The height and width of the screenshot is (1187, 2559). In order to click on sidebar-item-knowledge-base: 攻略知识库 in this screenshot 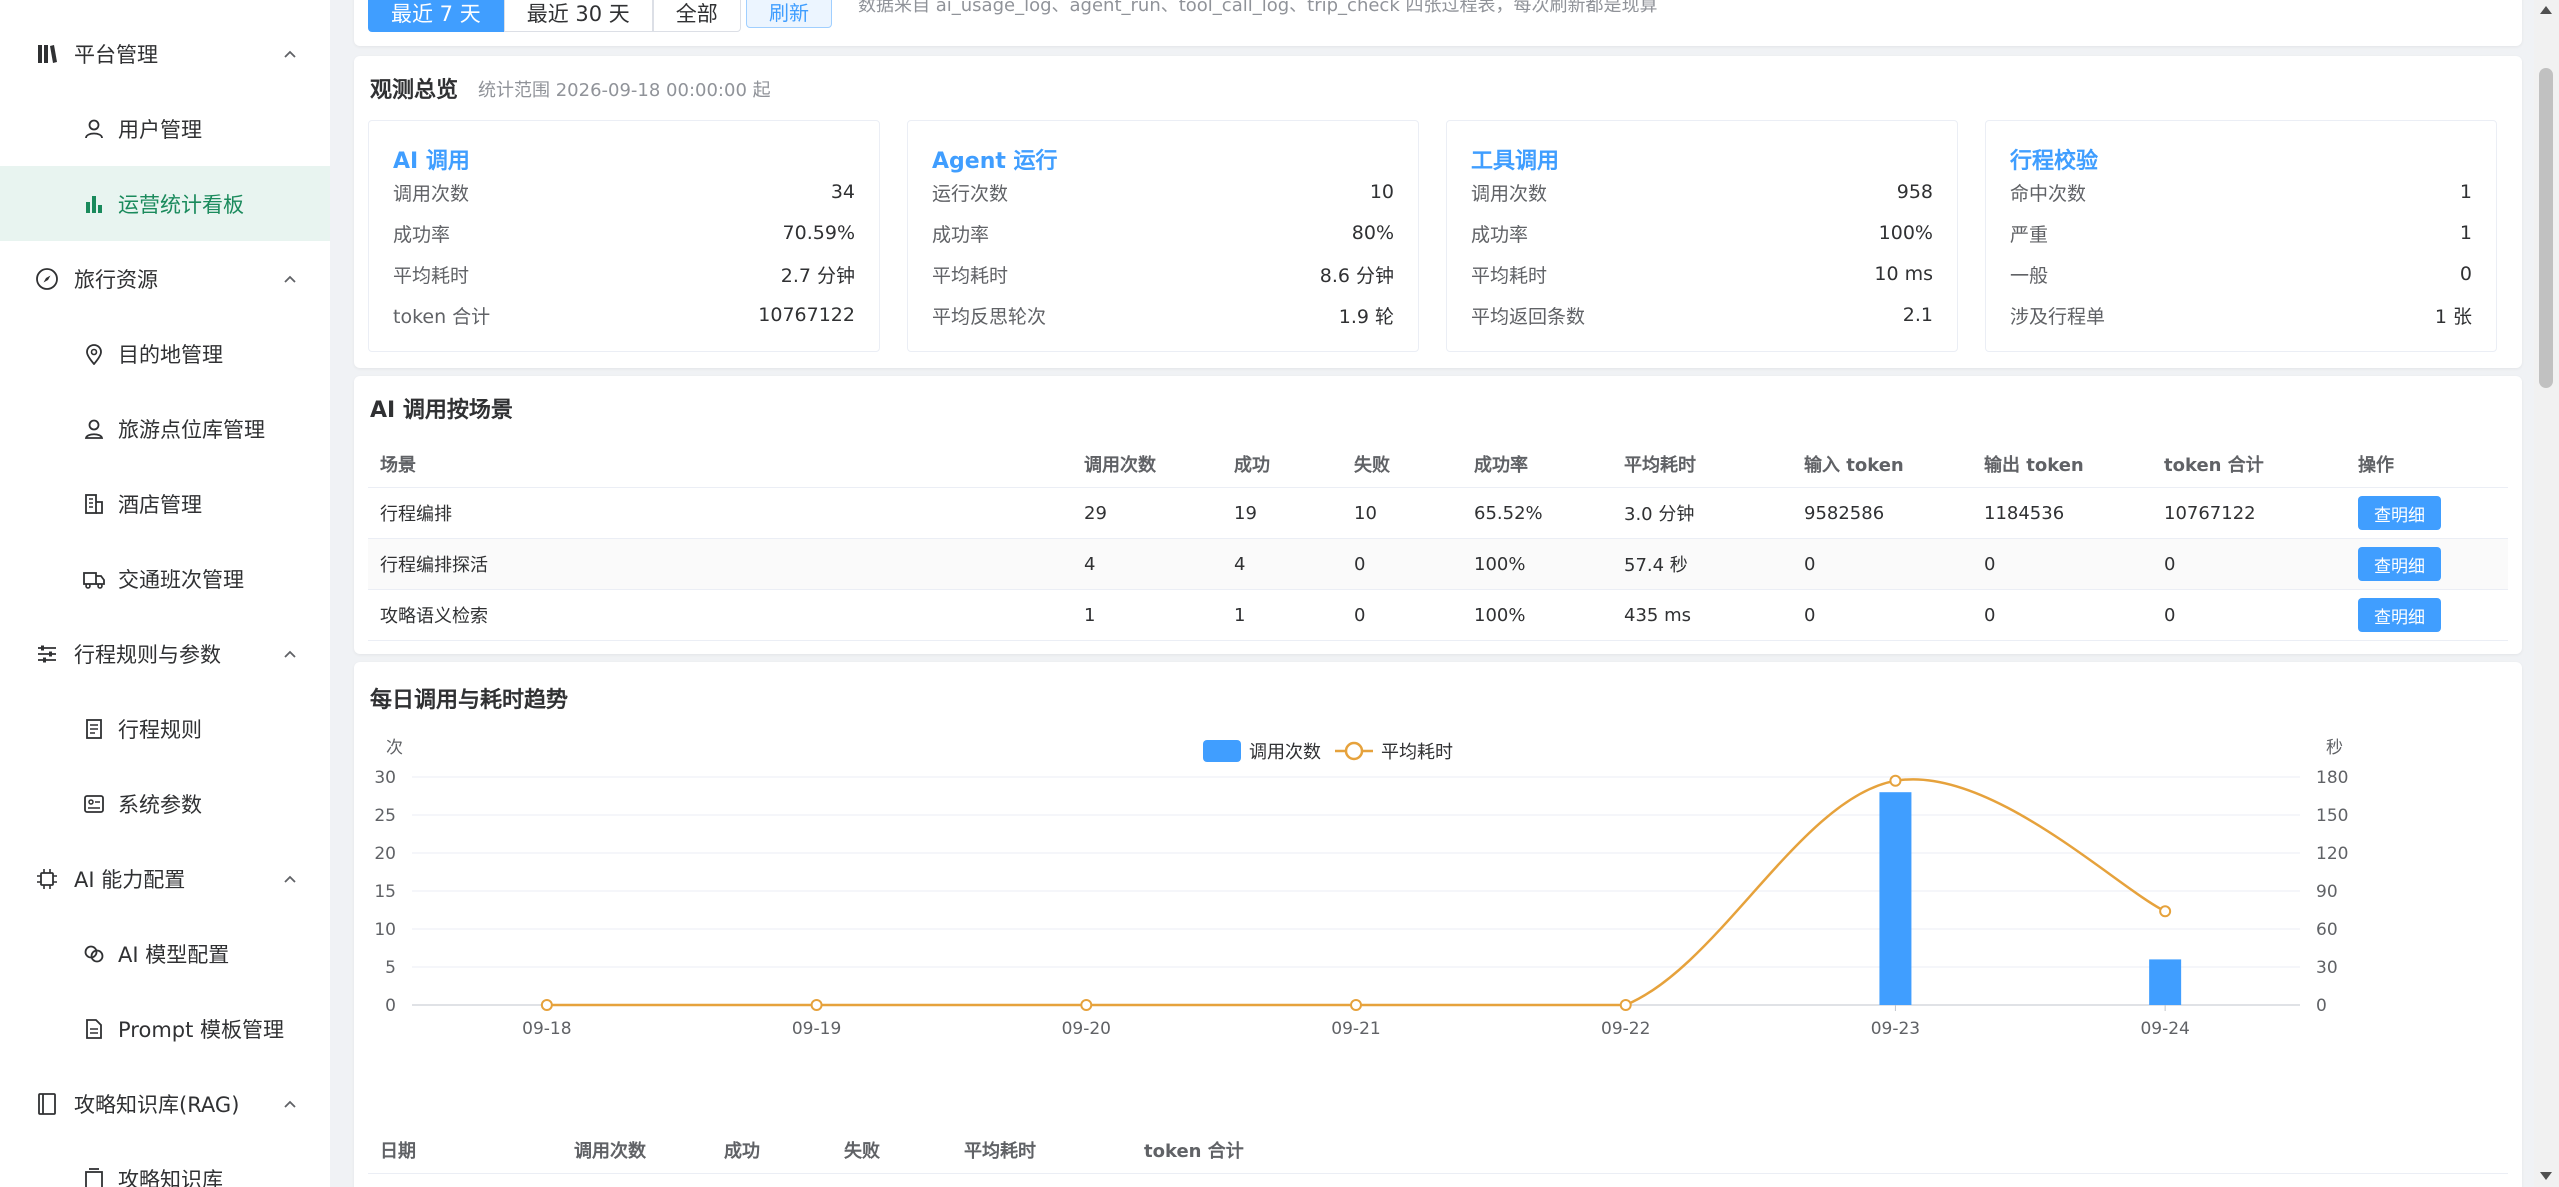, I will do `click(165, 1164)`.